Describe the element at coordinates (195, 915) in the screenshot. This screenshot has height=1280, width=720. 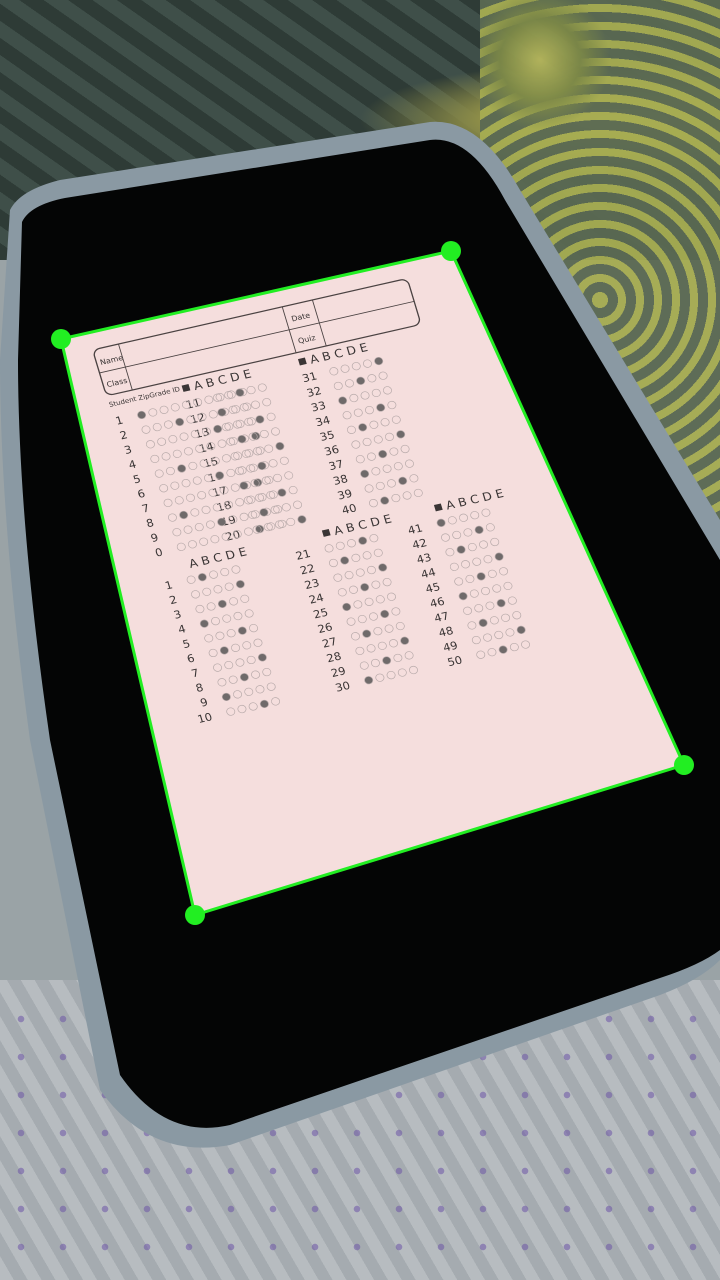
I see `corner-handle-bottom-left` at that location.